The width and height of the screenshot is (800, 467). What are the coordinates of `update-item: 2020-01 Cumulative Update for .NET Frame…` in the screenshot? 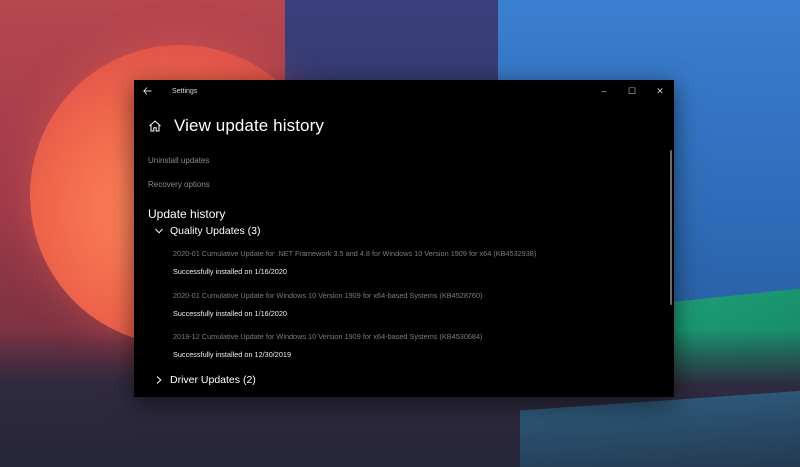 It's located at (354, 262).